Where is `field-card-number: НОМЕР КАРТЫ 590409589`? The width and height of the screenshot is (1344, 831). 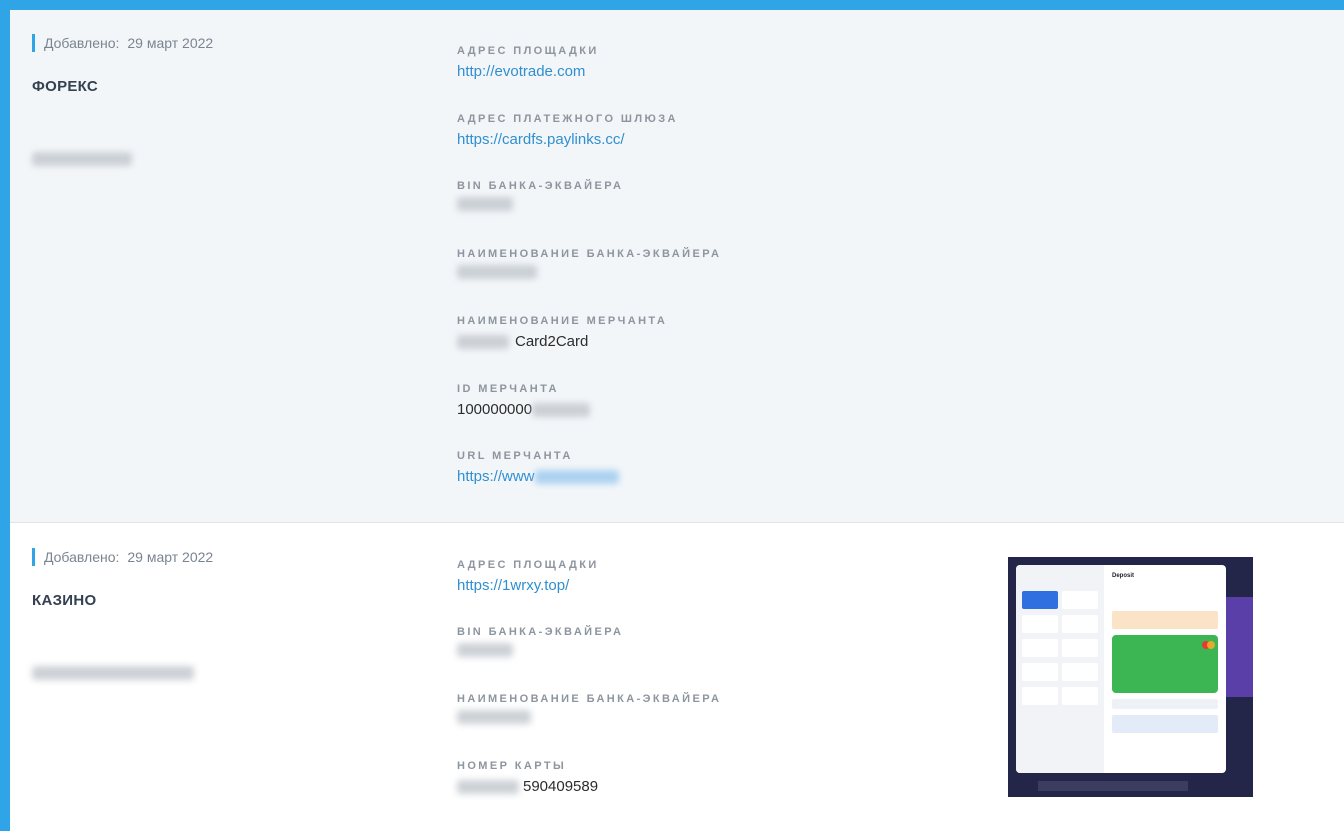 field-card-number: НОМЕР КАРТЫ 590409589 is located at coordinates (589, 792).